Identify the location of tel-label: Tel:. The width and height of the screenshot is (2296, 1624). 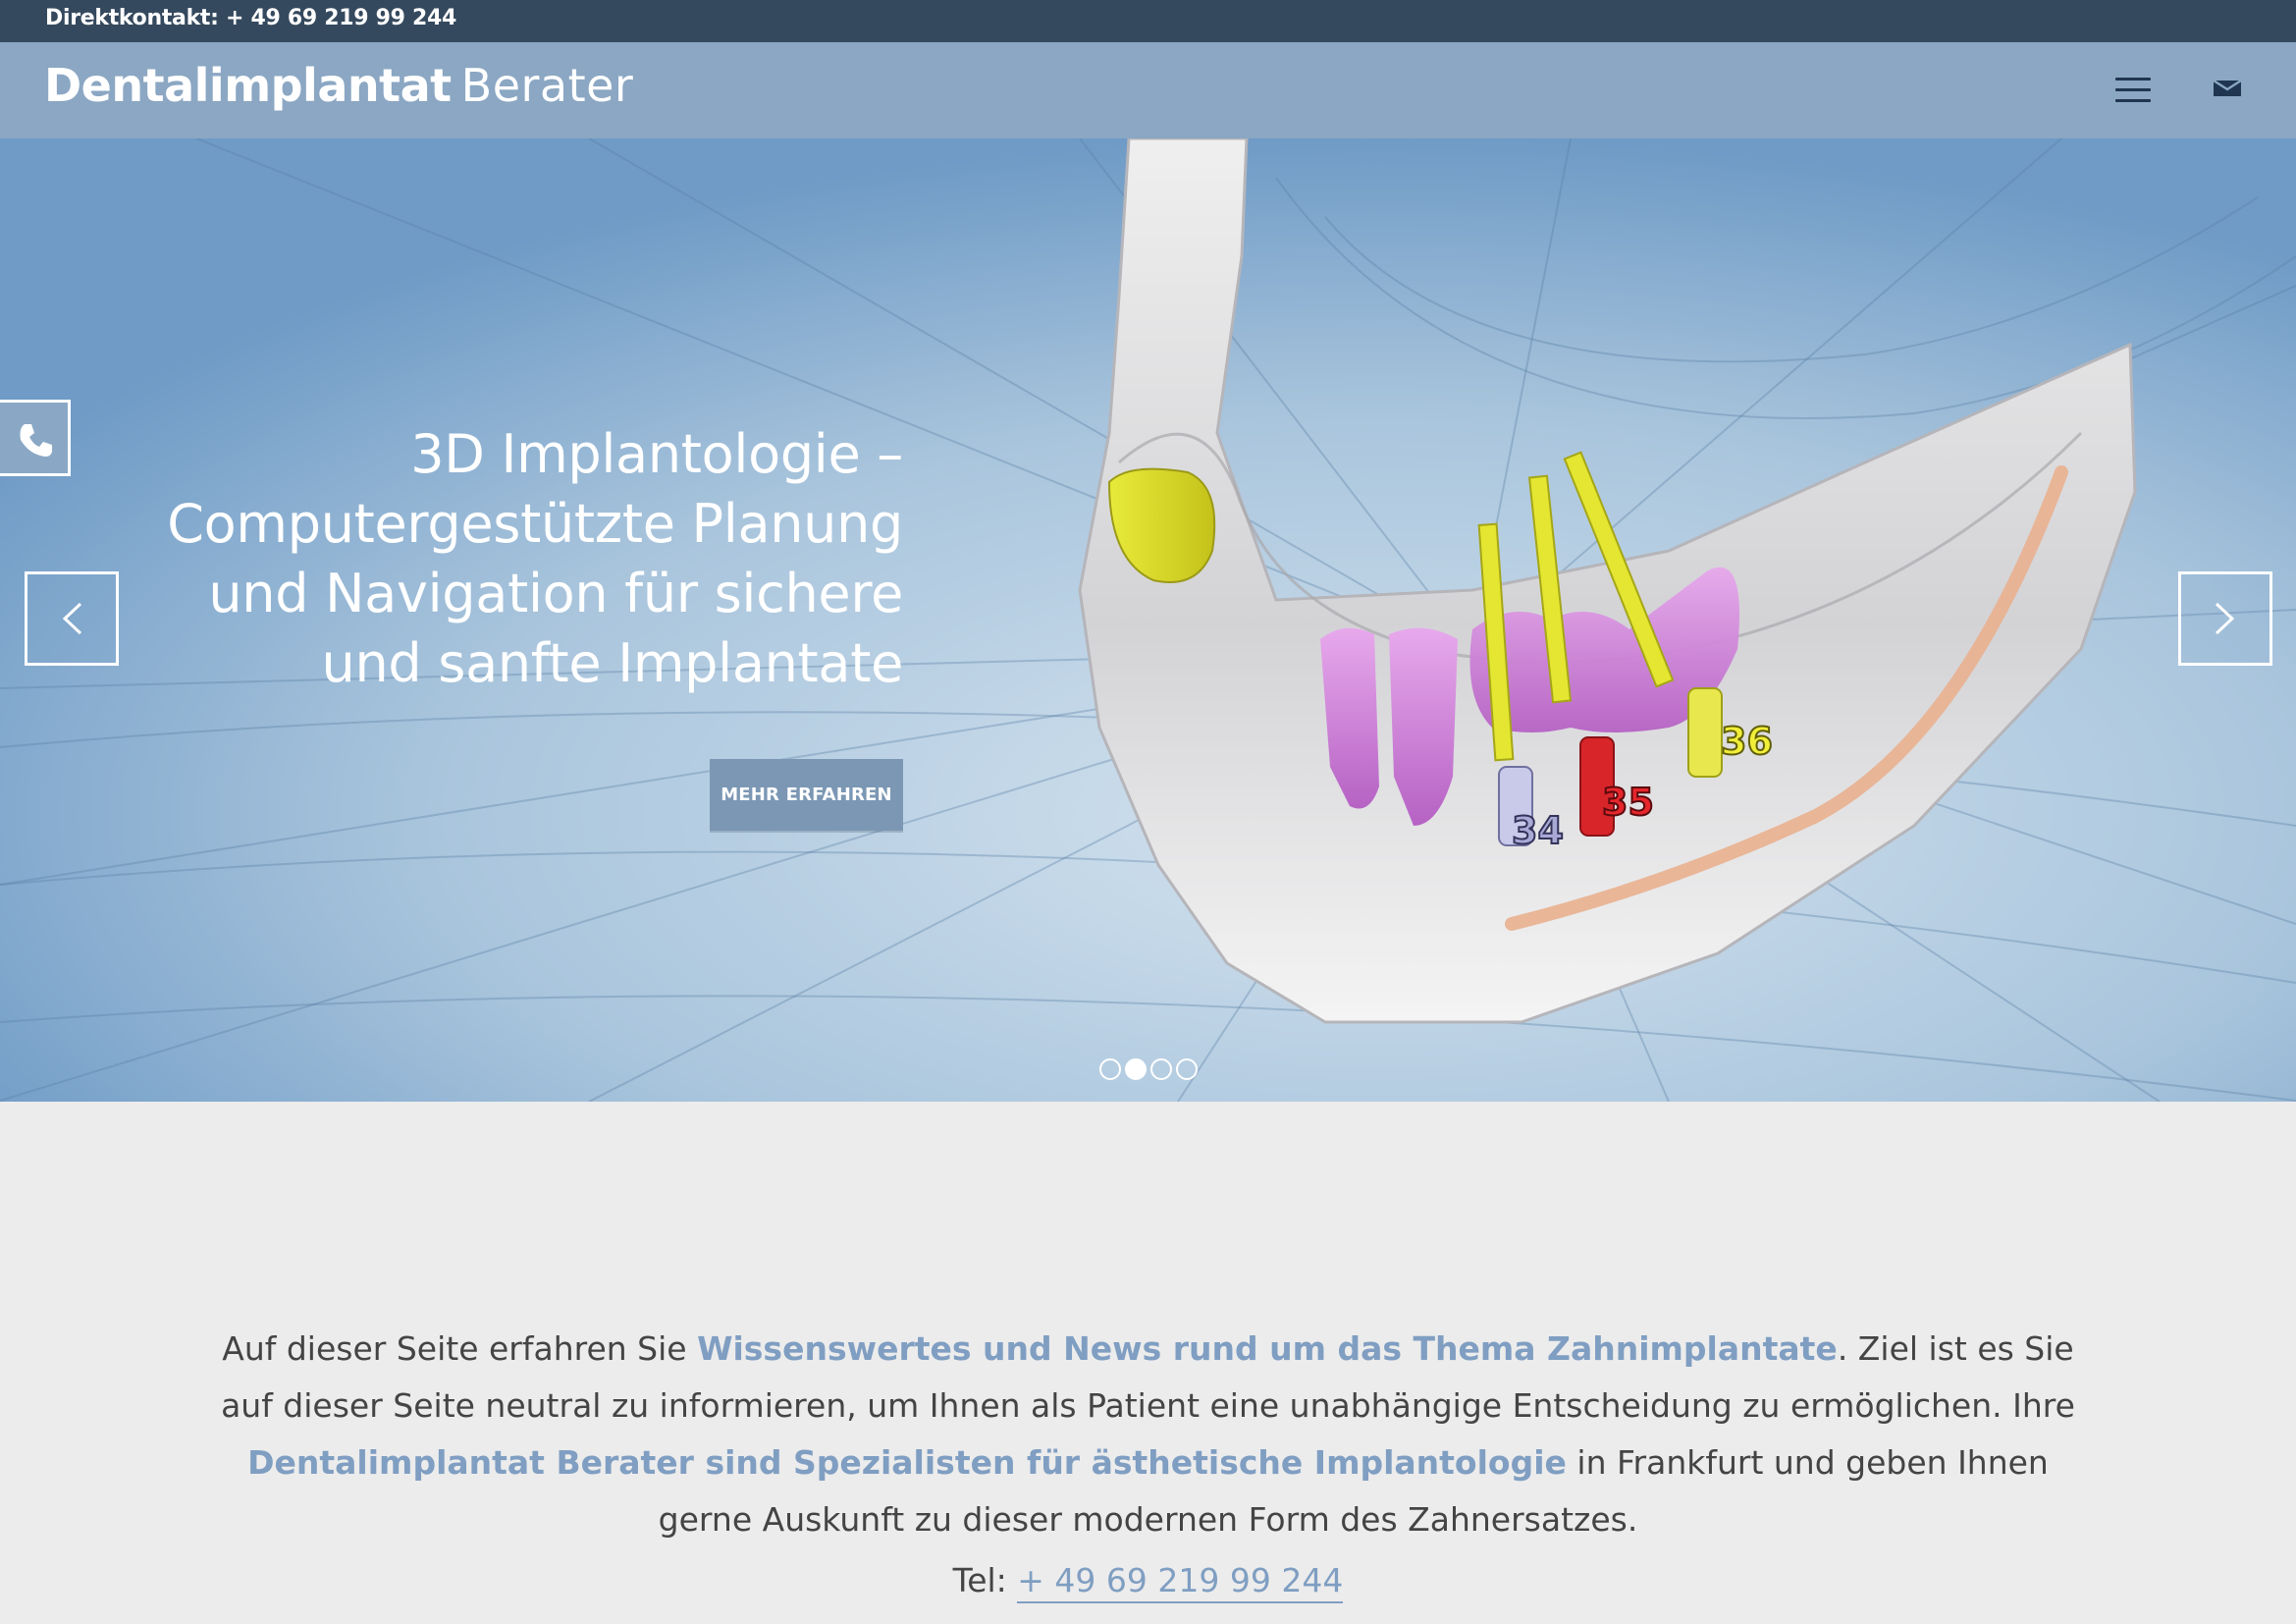
(985, 1580).